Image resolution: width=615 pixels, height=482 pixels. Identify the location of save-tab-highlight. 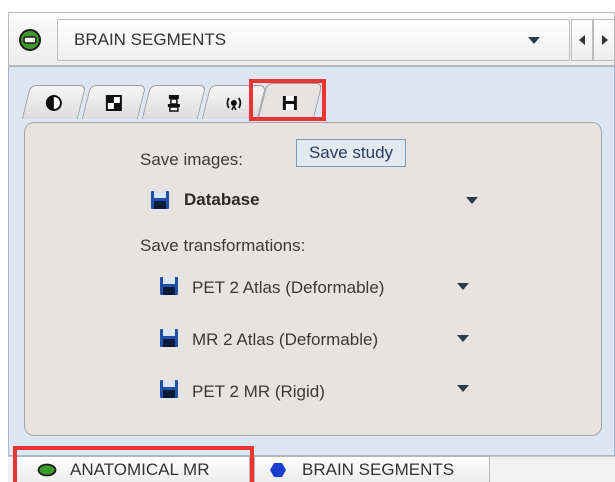
(287, 100).